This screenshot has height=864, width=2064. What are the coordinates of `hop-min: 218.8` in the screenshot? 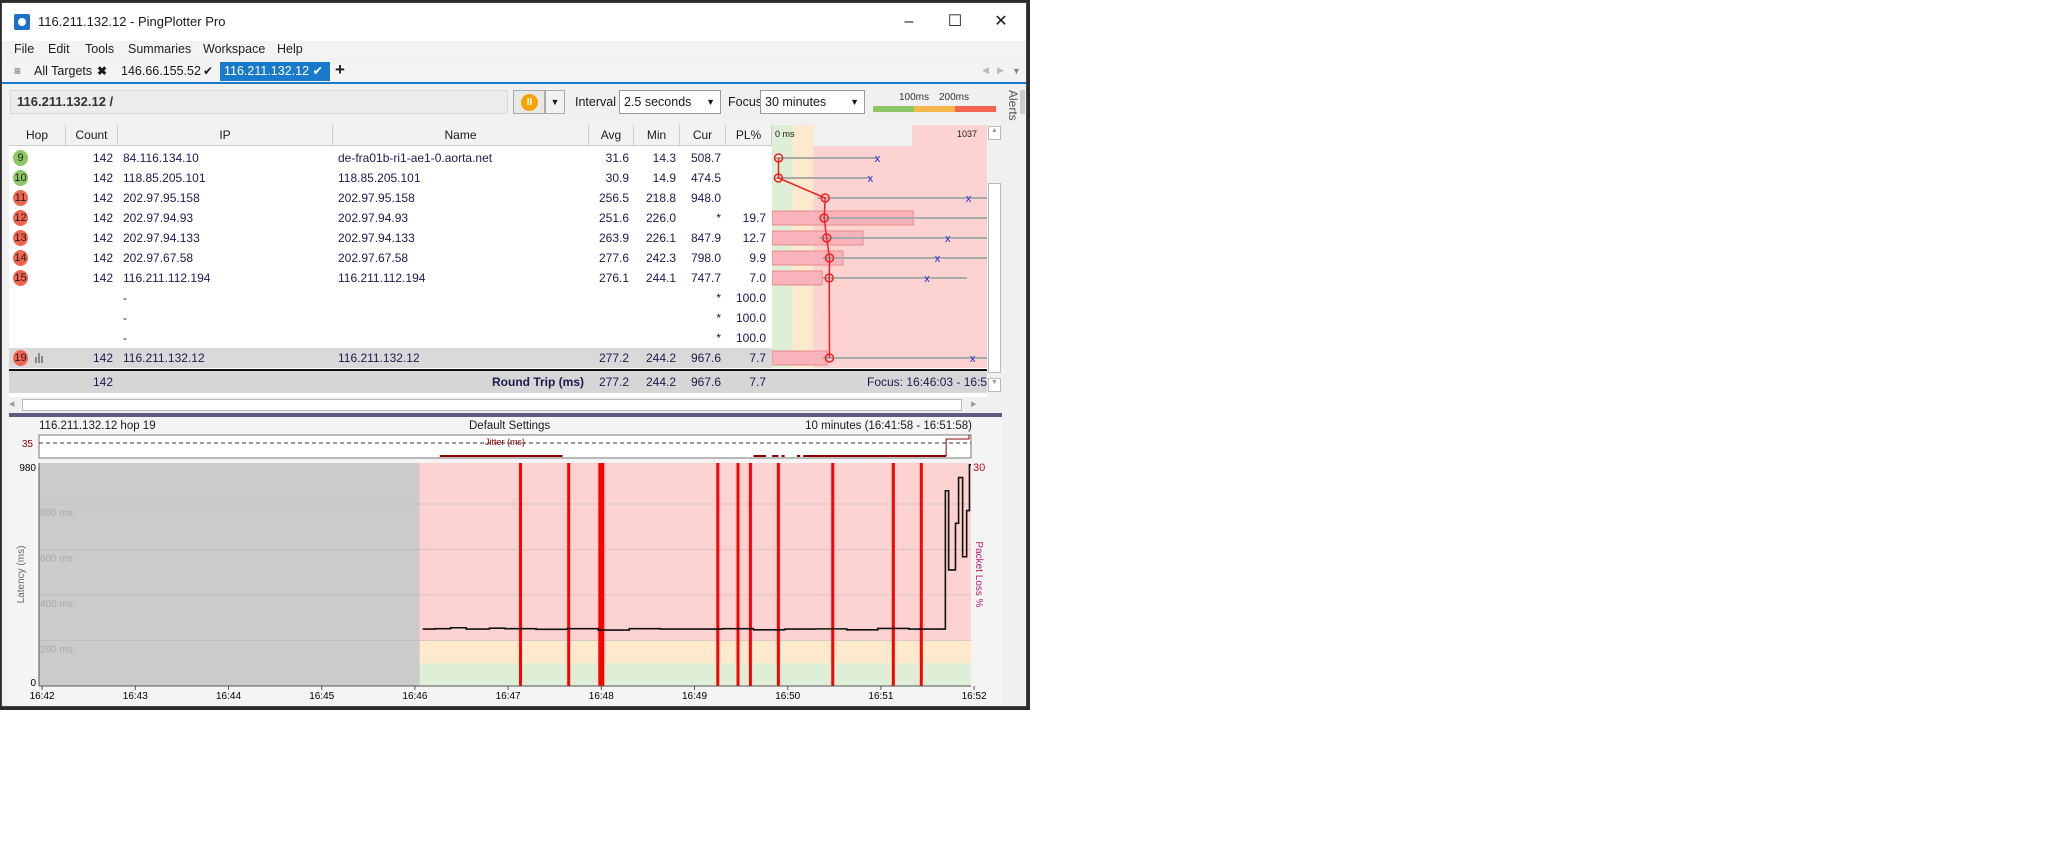 It's located at (660, 198).